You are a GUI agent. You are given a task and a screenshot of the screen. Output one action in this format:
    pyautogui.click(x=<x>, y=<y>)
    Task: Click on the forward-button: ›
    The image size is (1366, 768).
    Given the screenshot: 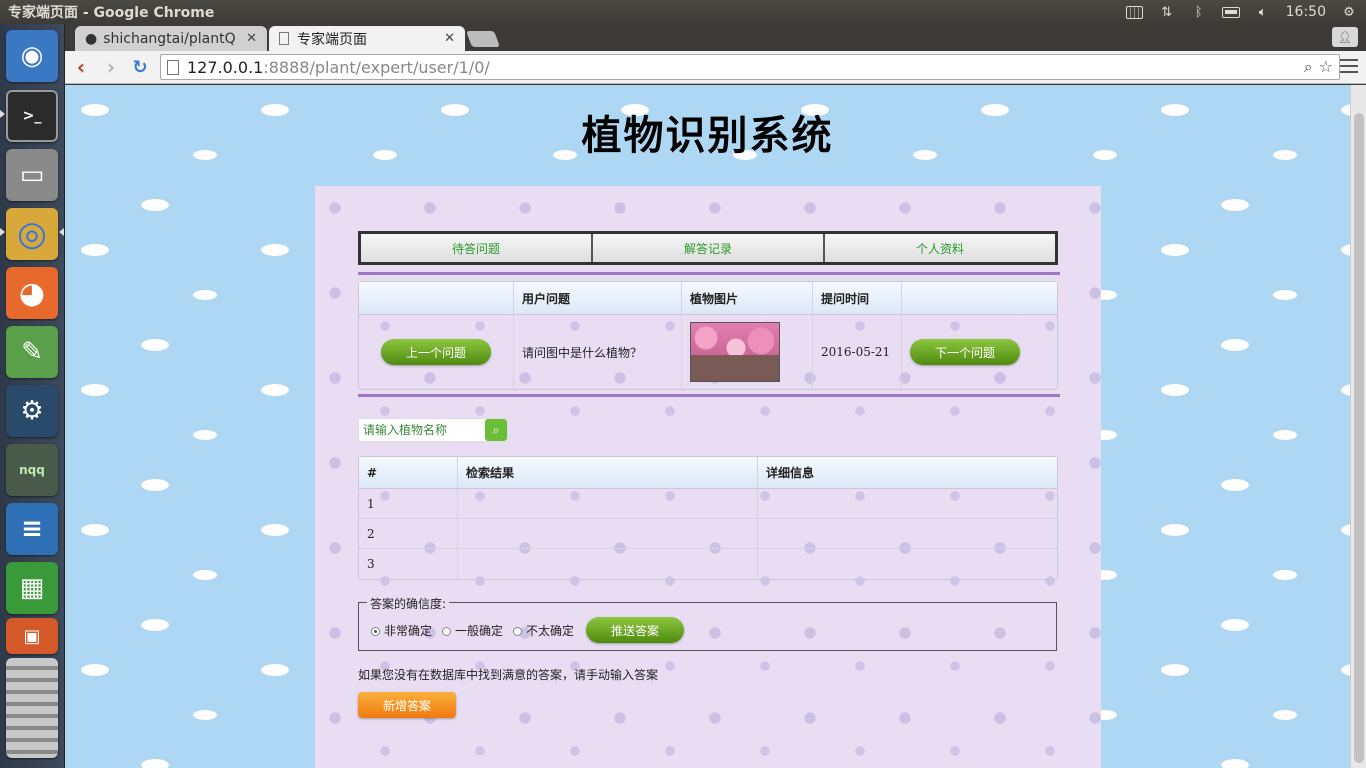 What is the action you would take?
    pyautogui.click(x=111, y=67)
    